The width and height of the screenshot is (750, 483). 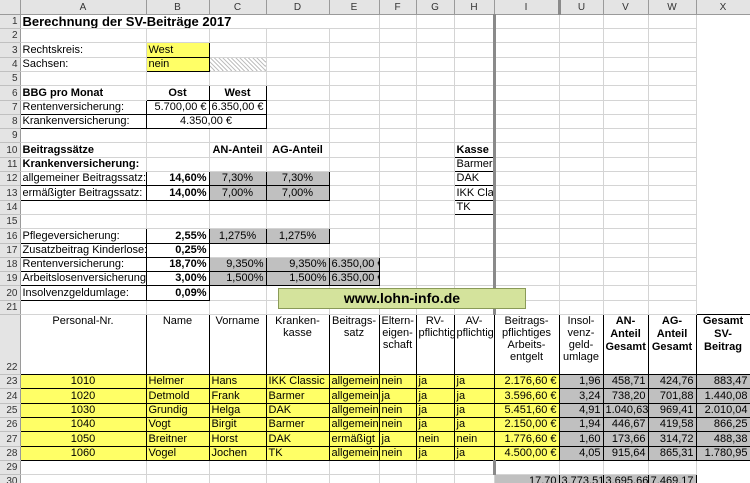 What do you see at coordinates (177, 382) in the screenshot?
I see `name: Helmer` at bounding box center [177, 382].